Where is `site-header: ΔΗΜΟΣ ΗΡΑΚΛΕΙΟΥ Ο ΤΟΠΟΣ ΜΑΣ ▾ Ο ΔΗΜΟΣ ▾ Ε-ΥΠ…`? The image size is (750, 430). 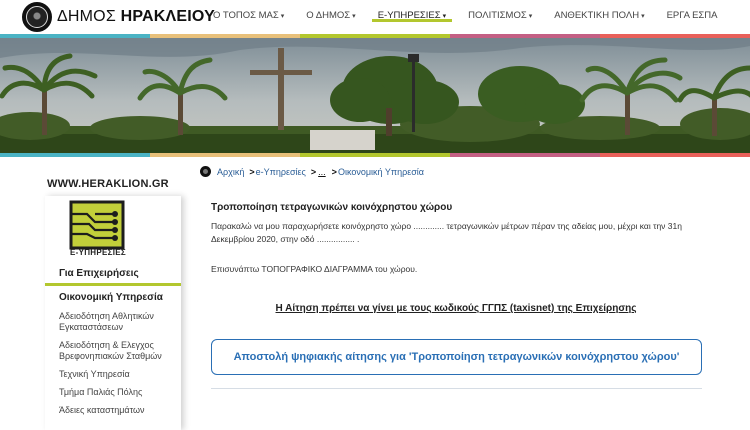 site-header: ΔΗΜΟΣ ΗΡΑΚΛΕΙΟΥ Ο ΤΟΠΟΣ ΜΑΣ ▾ Ο ΔΗΜΟΣ ▾ Ε-ΥΠ… is located at coordinates (375, 17).